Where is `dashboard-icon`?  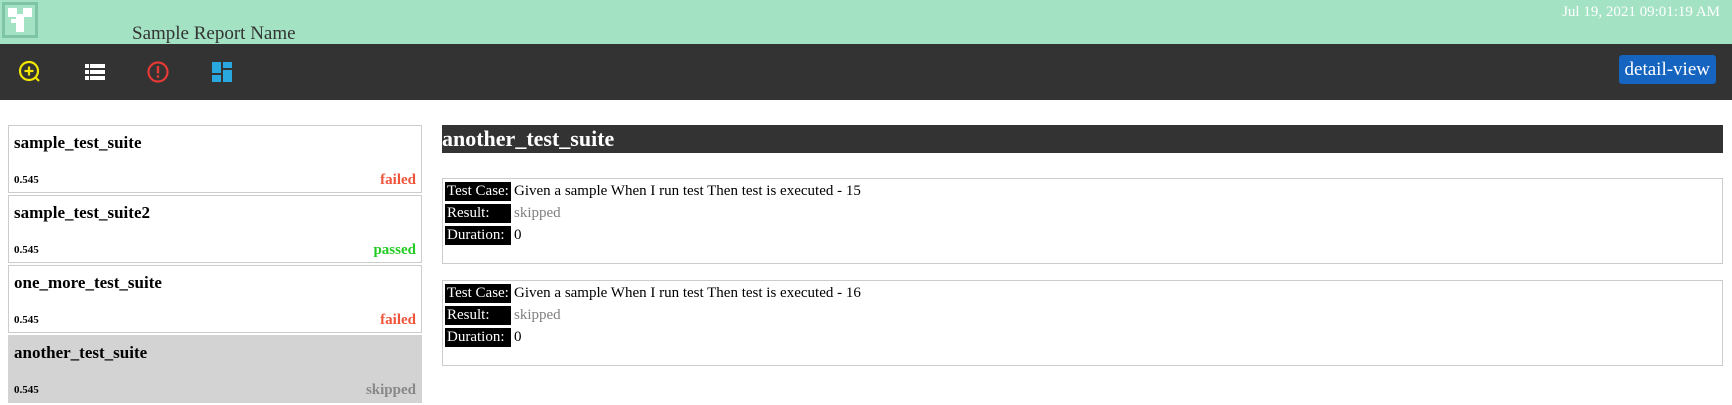
dashboard-icon is located at coordinates (222, 72).